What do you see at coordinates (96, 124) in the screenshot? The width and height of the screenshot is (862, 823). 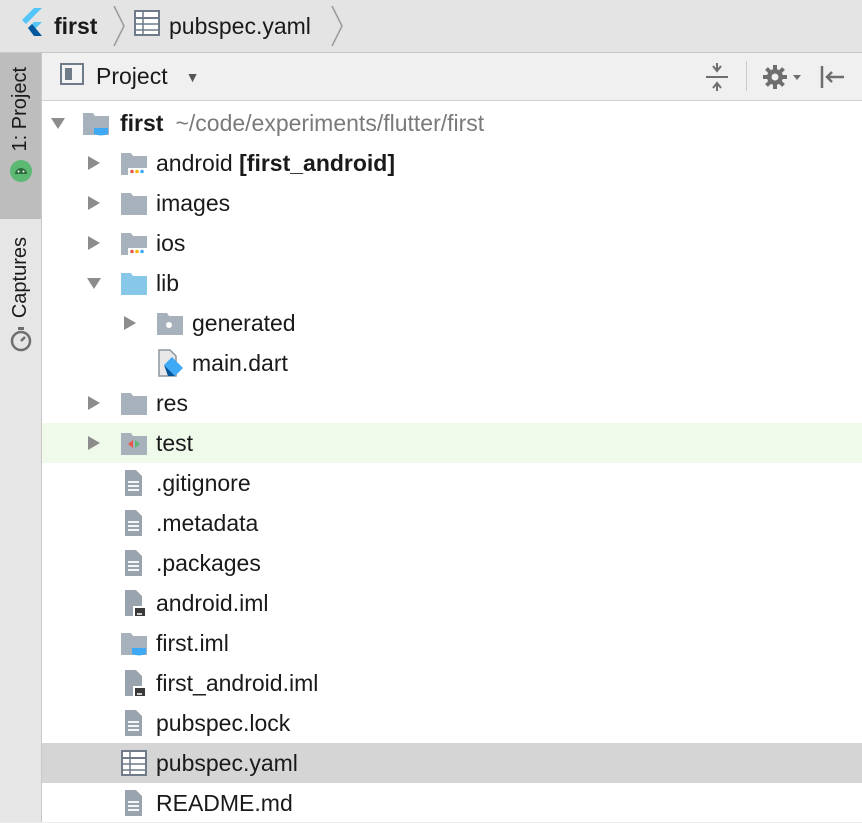 I see `flutter-module-folder-icon` at bounding box center [96, 124].